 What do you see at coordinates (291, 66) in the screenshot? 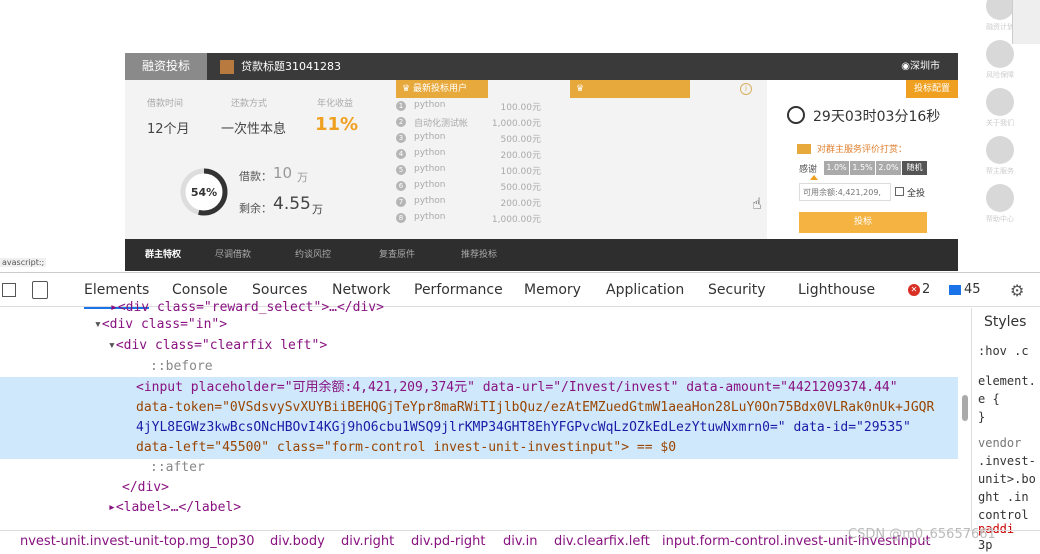
I see `loan-title: 贷款标题31041283` at bounding box center [291, 66].